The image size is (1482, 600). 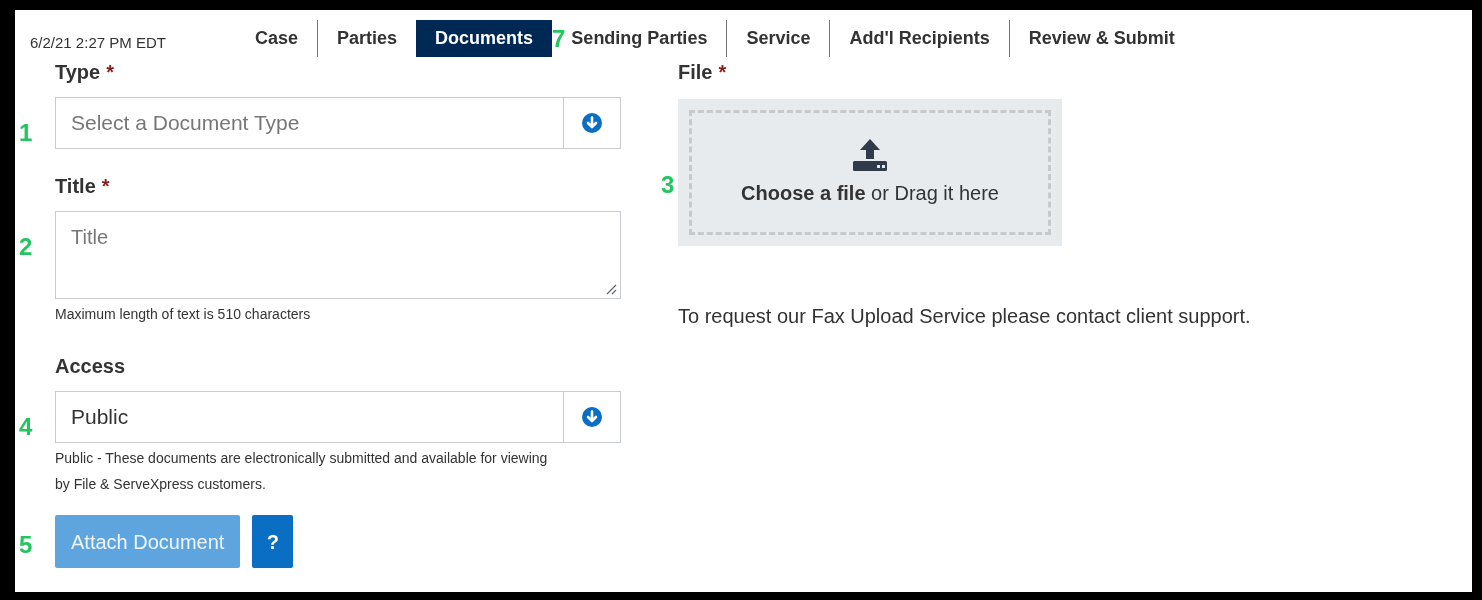 I want to click on file-drop-zone: Choose a file or Drag it here, so click(x=870, y=172).